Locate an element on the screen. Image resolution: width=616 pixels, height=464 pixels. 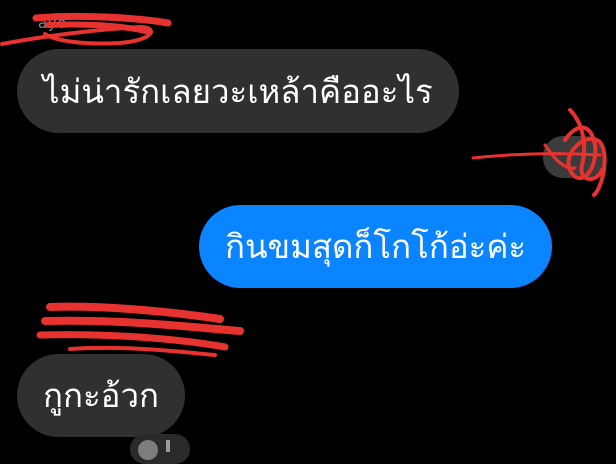
message-bubble-incoming: ไม่น่ารักเลยวะเหล้าคืออะไร is located at coordinates (238, 91).